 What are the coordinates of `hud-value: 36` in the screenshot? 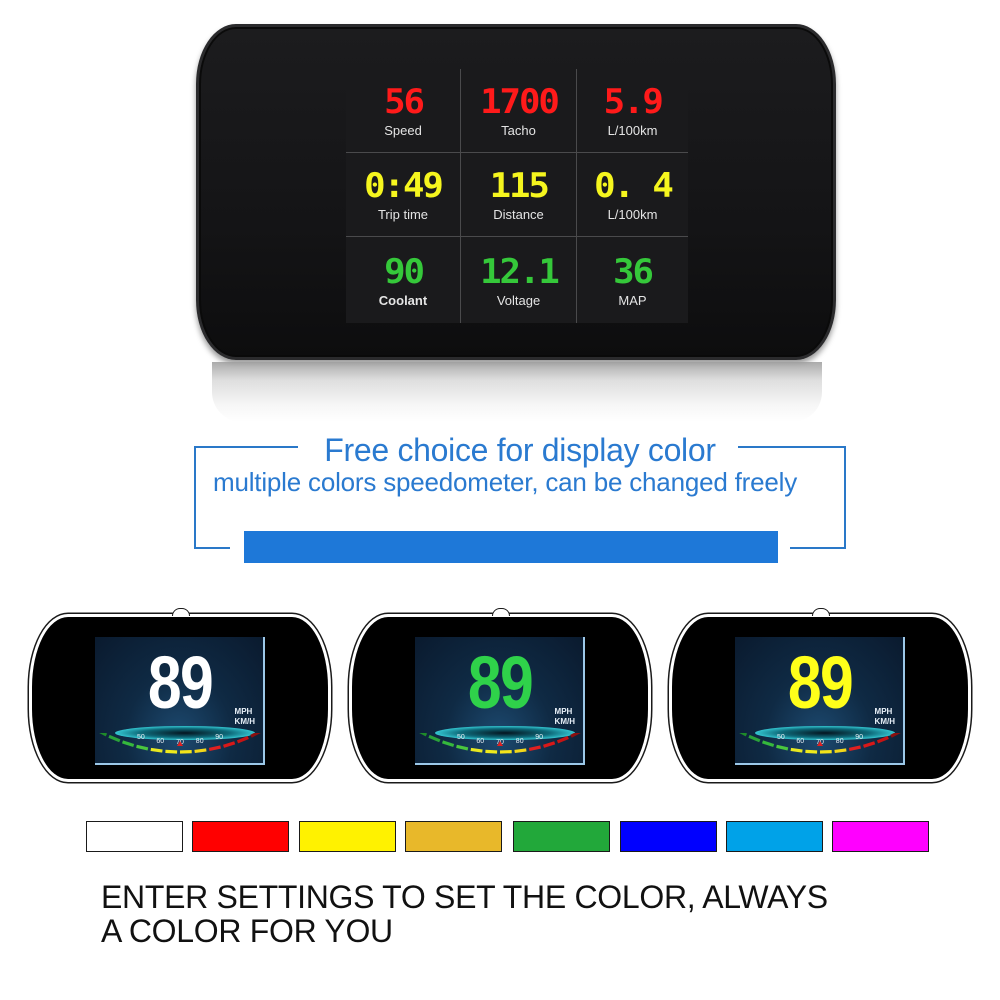 It's located at (633, 271).